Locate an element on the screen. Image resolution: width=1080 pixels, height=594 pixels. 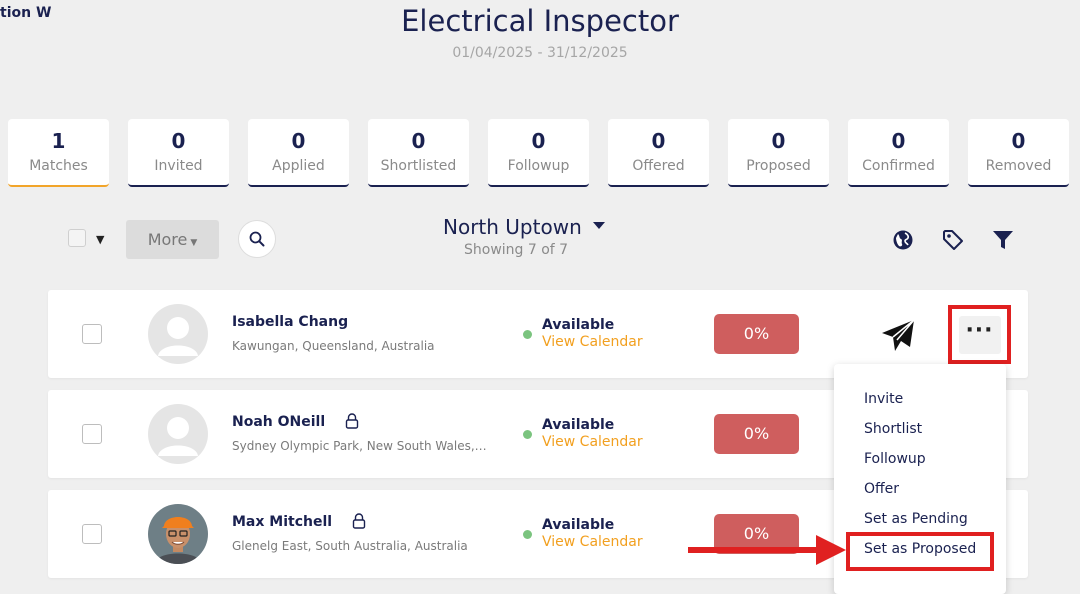
worker-photo is located at coordinates (178, 534).